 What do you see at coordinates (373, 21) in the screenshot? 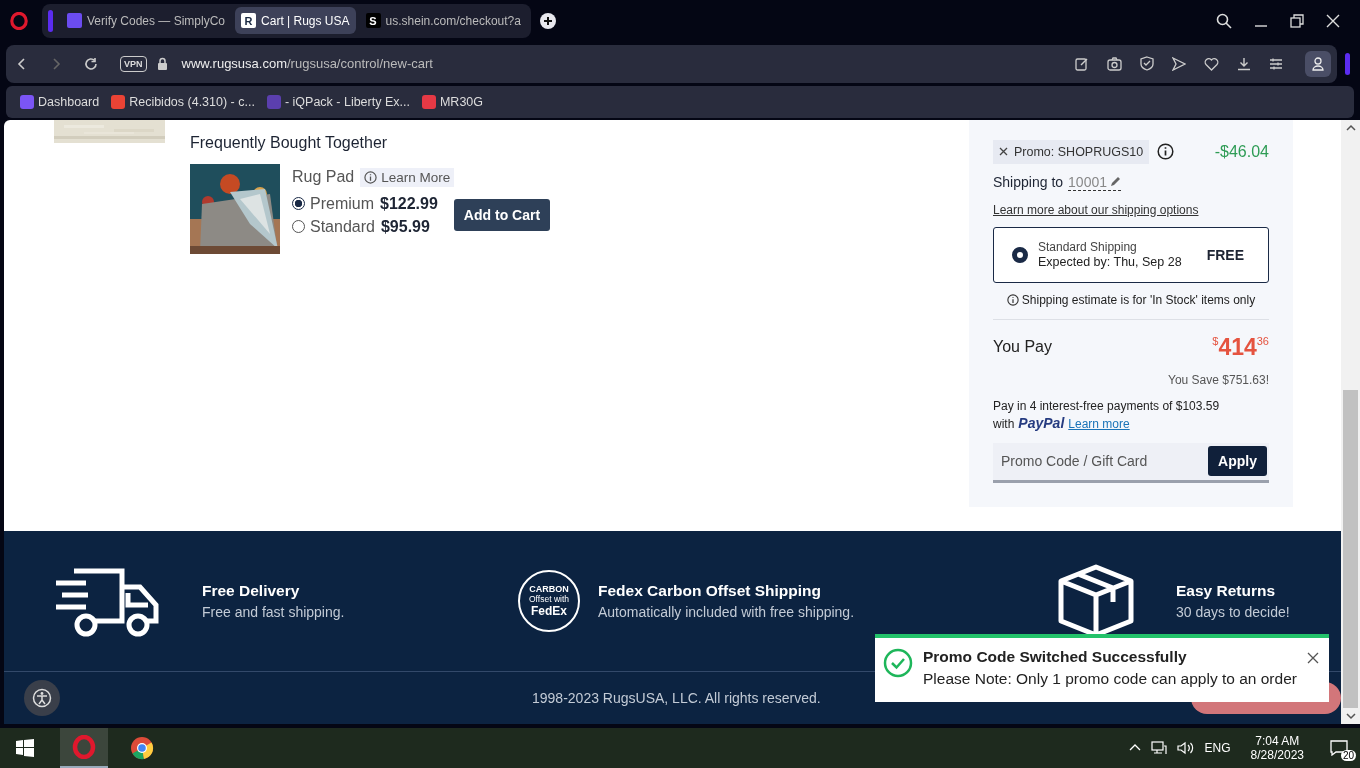
I see `favicon-icon: S` at bounding box center [373, 21].